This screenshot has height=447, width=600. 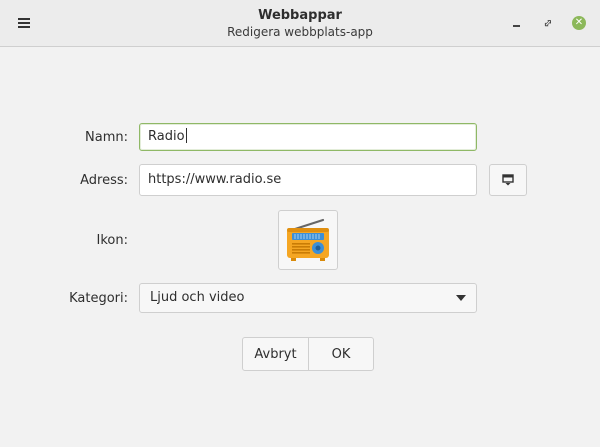 What do you see at coordinates (308, 137) in the screenshot?
I see `name-field: Radio` at bounding box center [308, 137].